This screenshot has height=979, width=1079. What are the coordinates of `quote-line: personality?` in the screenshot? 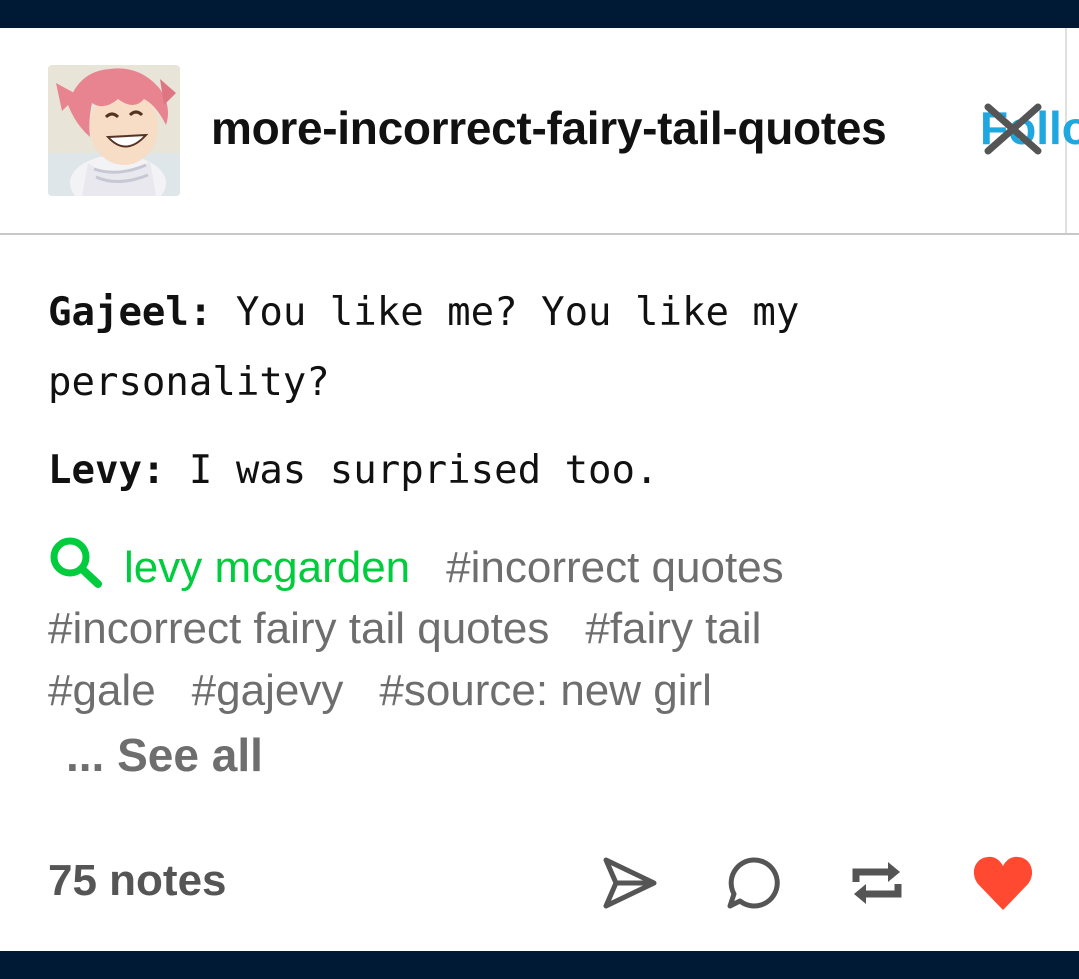 It's located at (189, 383).